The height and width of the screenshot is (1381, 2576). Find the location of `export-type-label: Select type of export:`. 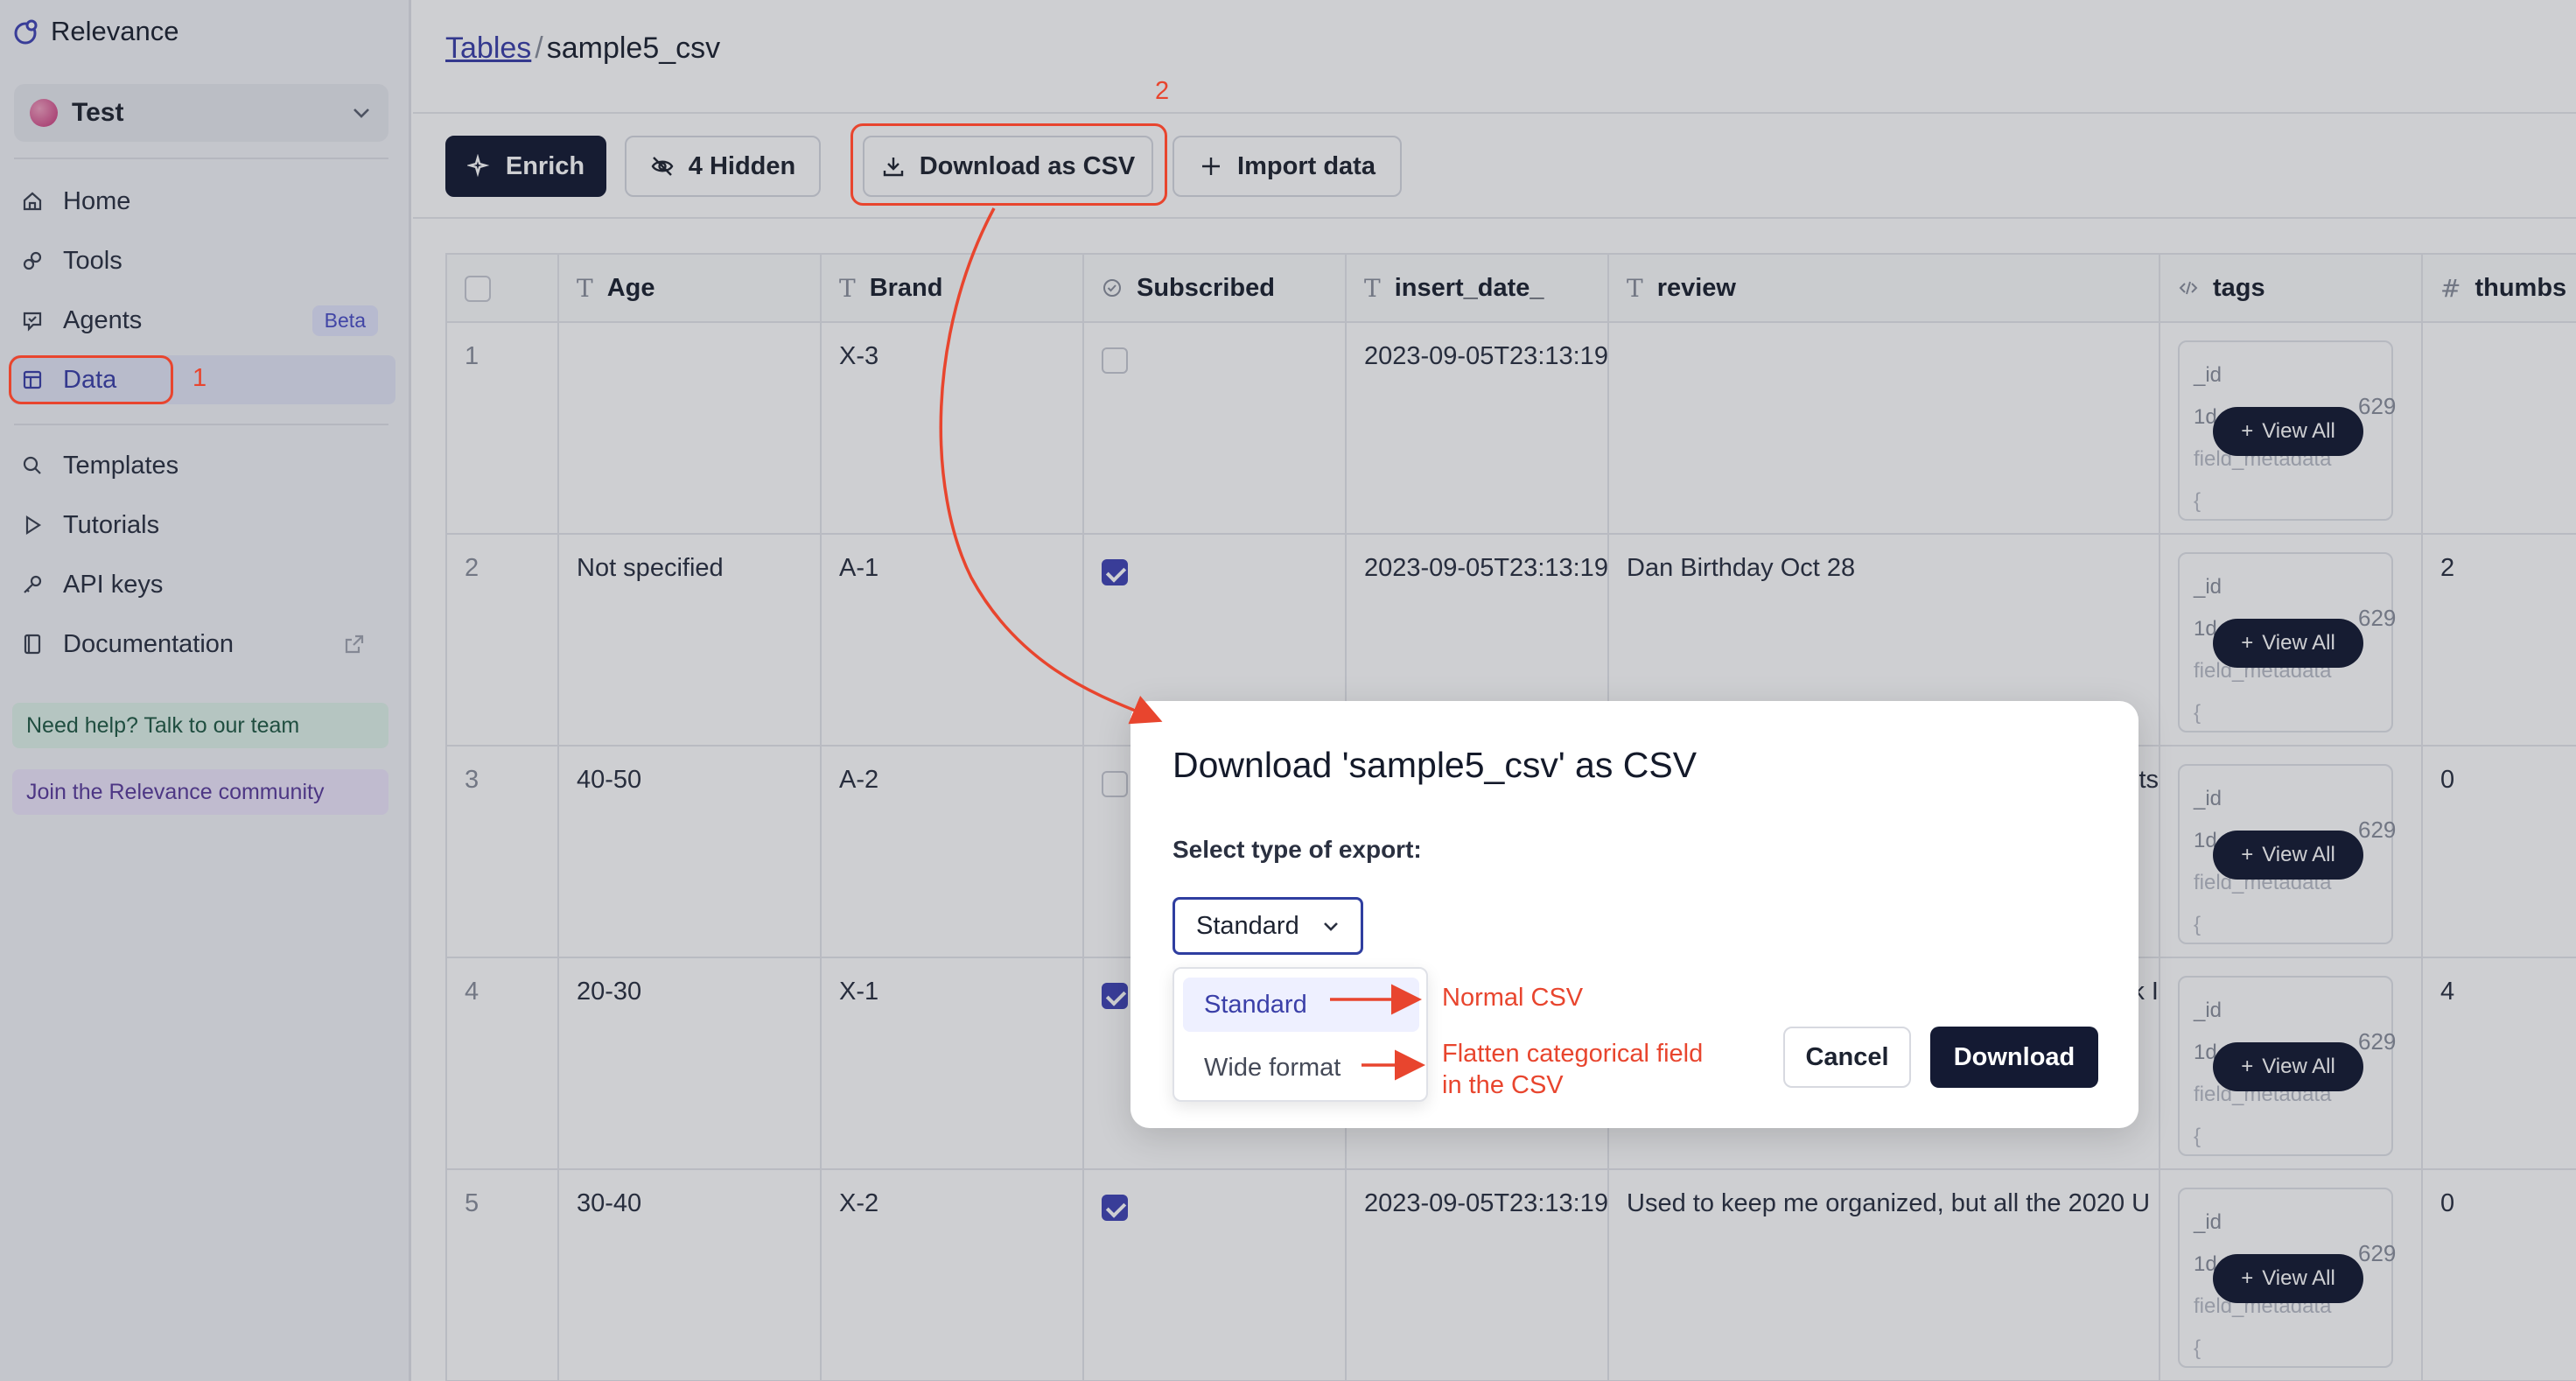

export-type-label: Select type of export: is located at coordinates (1297, 849).